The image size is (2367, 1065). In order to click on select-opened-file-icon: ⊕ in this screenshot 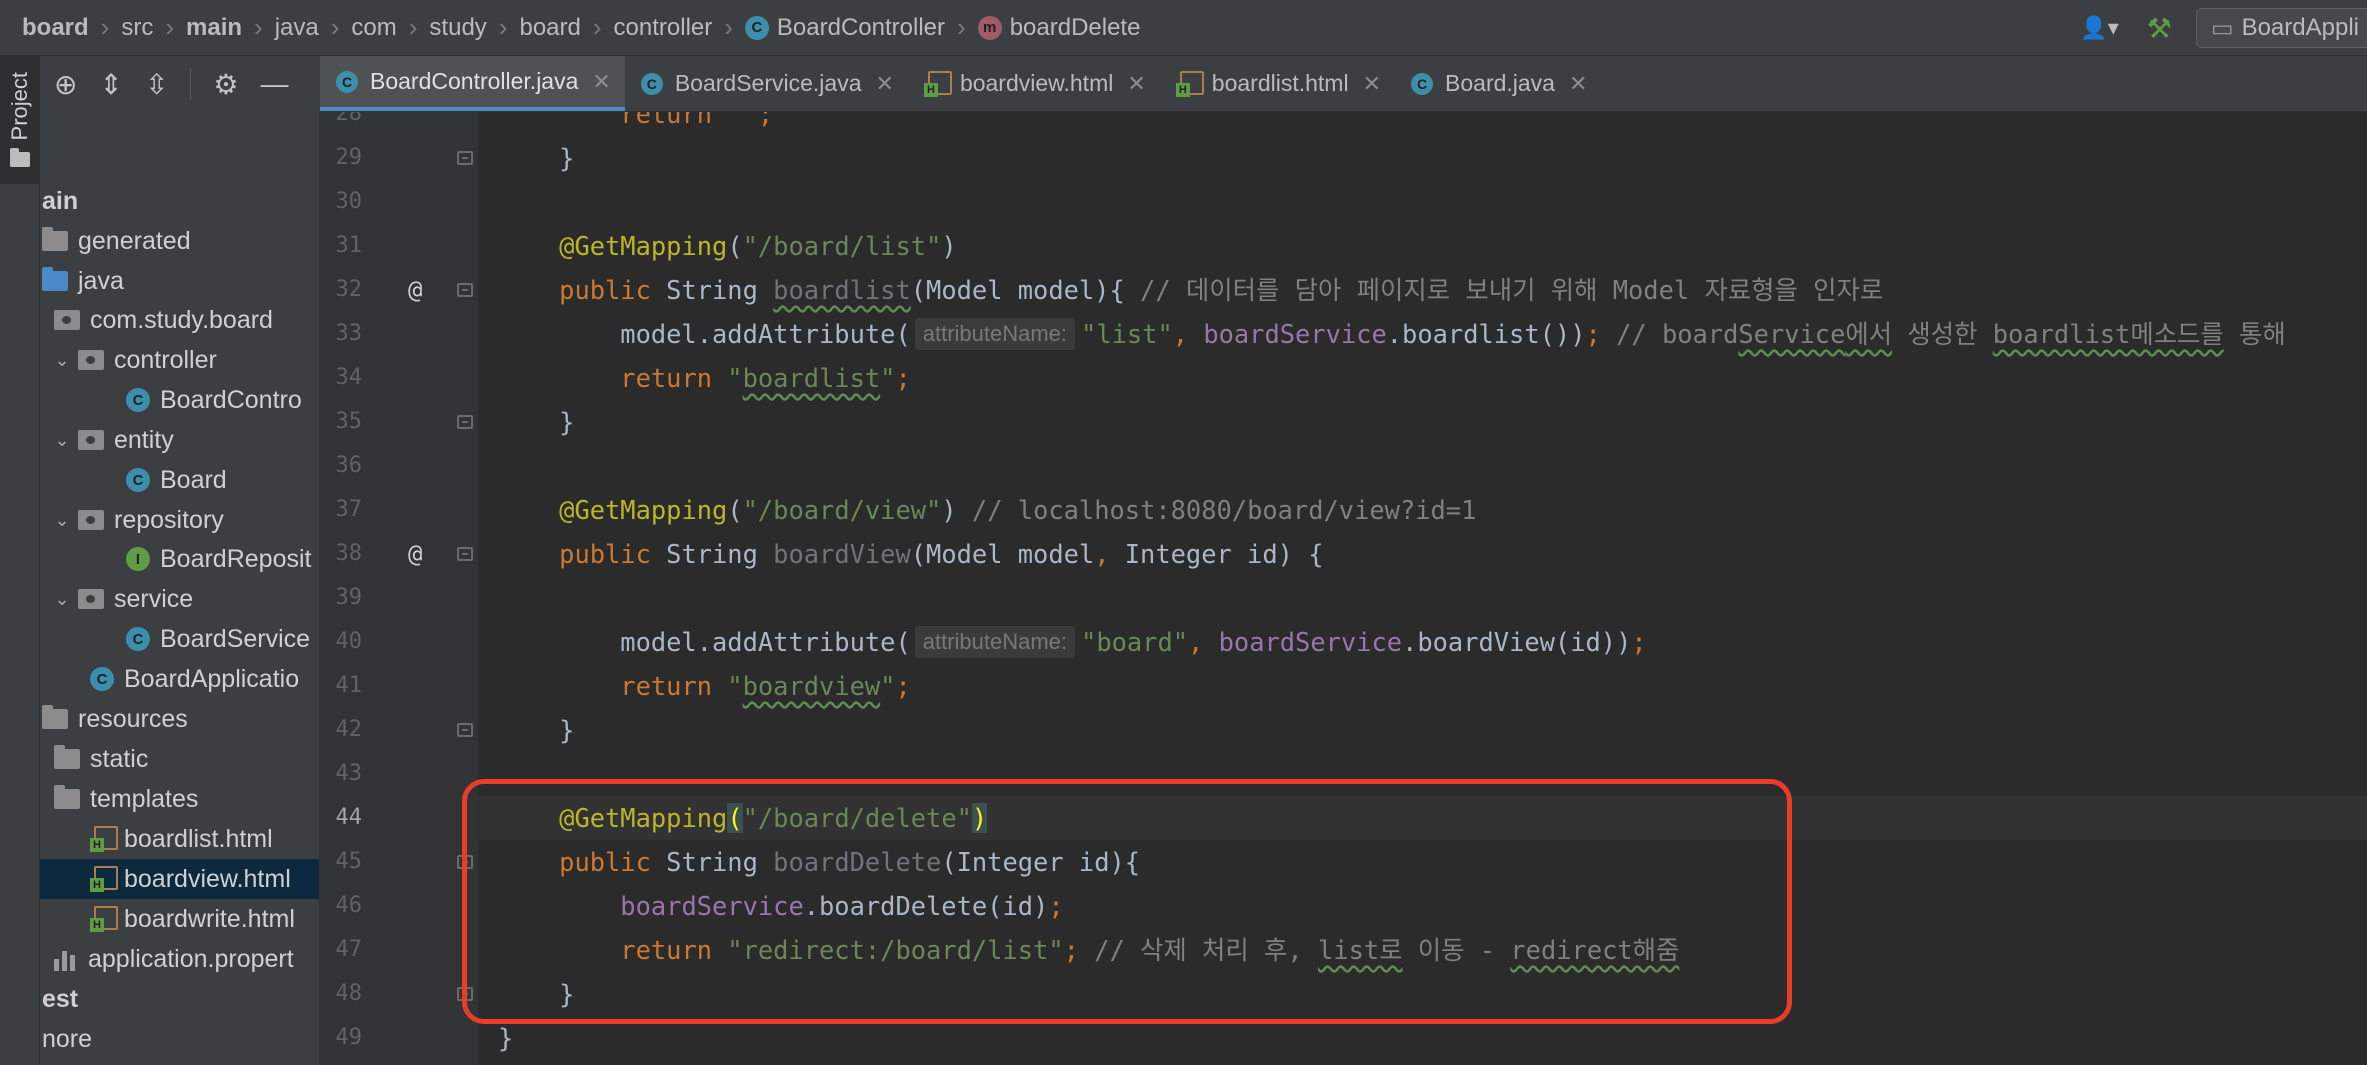, I will do `click(65, 84)`.